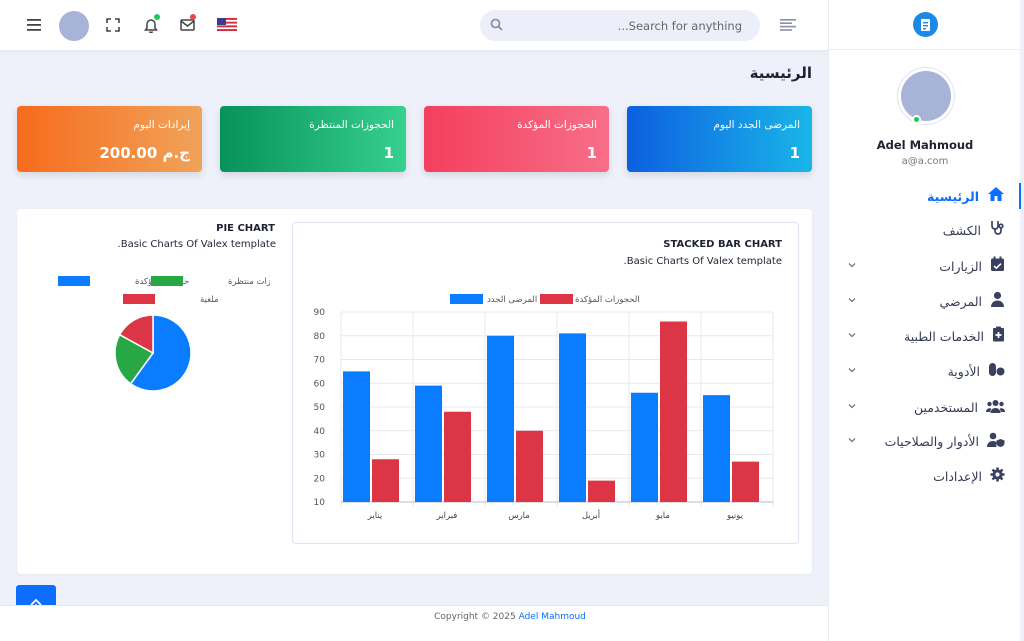 The image size is (1024, 641). I want to click on calendar-check-icon, so click(997, 266).